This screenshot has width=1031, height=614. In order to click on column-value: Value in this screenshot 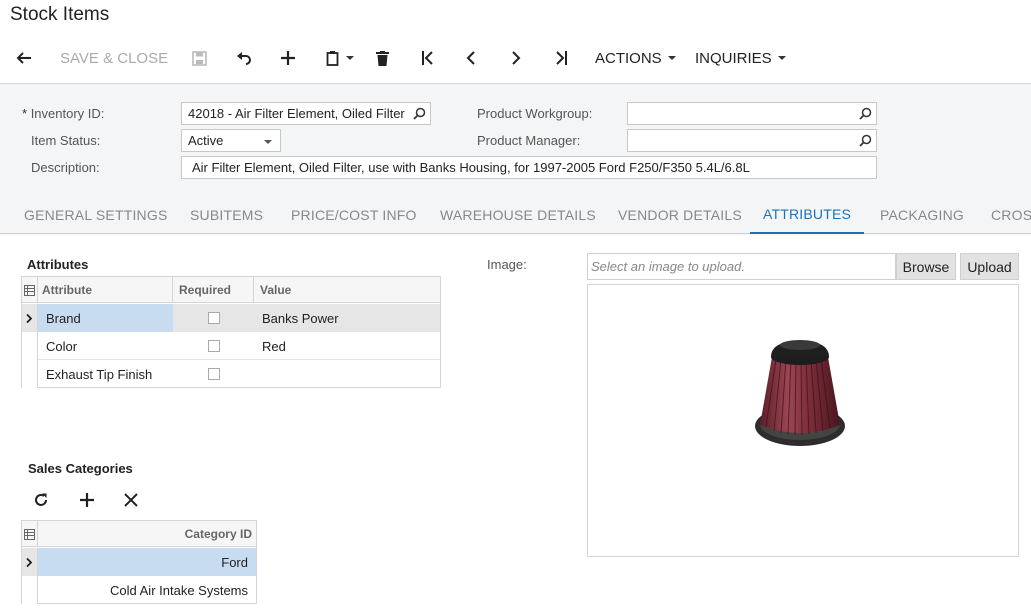, I will do `click(347, 290)`.